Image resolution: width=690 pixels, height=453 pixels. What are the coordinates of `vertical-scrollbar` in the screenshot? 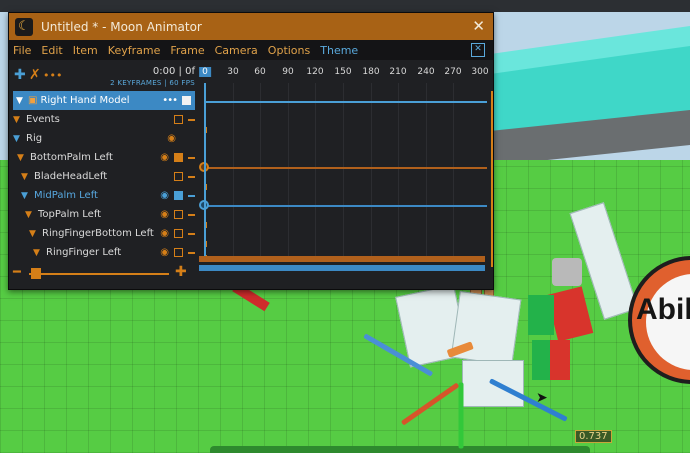 It's located at (492, 179).